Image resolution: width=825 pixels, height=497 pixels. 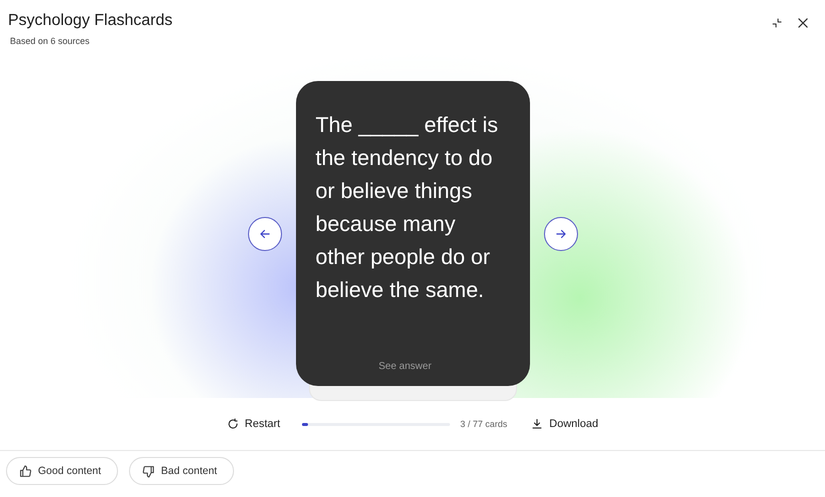 What do you see at coordinates (181, 471) in the screenshot?
I see `feedback-button: Bad content` at bounding box center [181, 471].